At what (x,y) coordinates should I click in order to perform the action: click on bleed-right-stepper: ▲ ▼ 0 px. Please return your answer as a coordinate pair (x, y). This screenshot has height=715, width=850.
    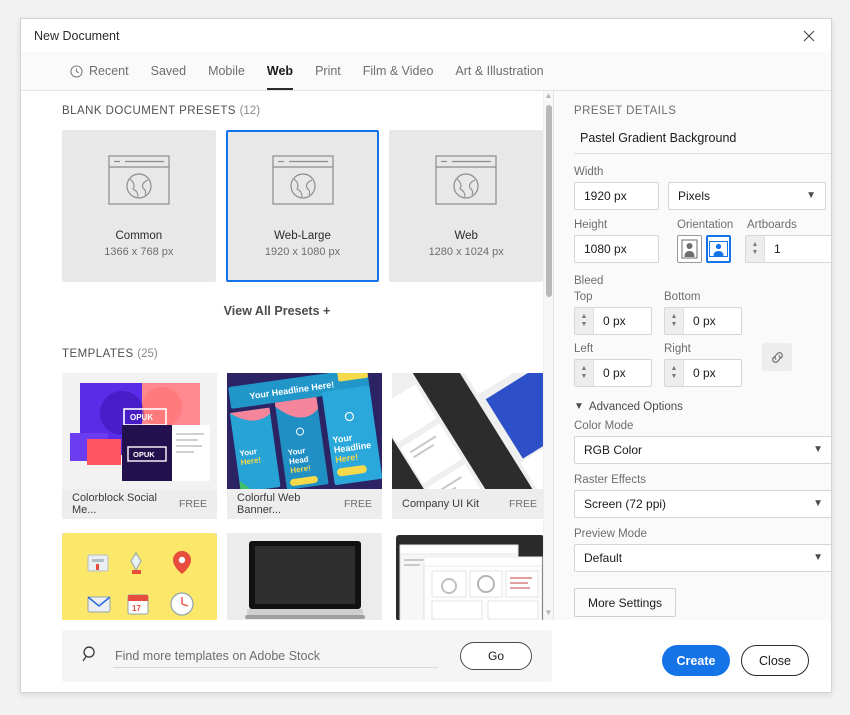
    Looking at the image, I should click on (703, 373).